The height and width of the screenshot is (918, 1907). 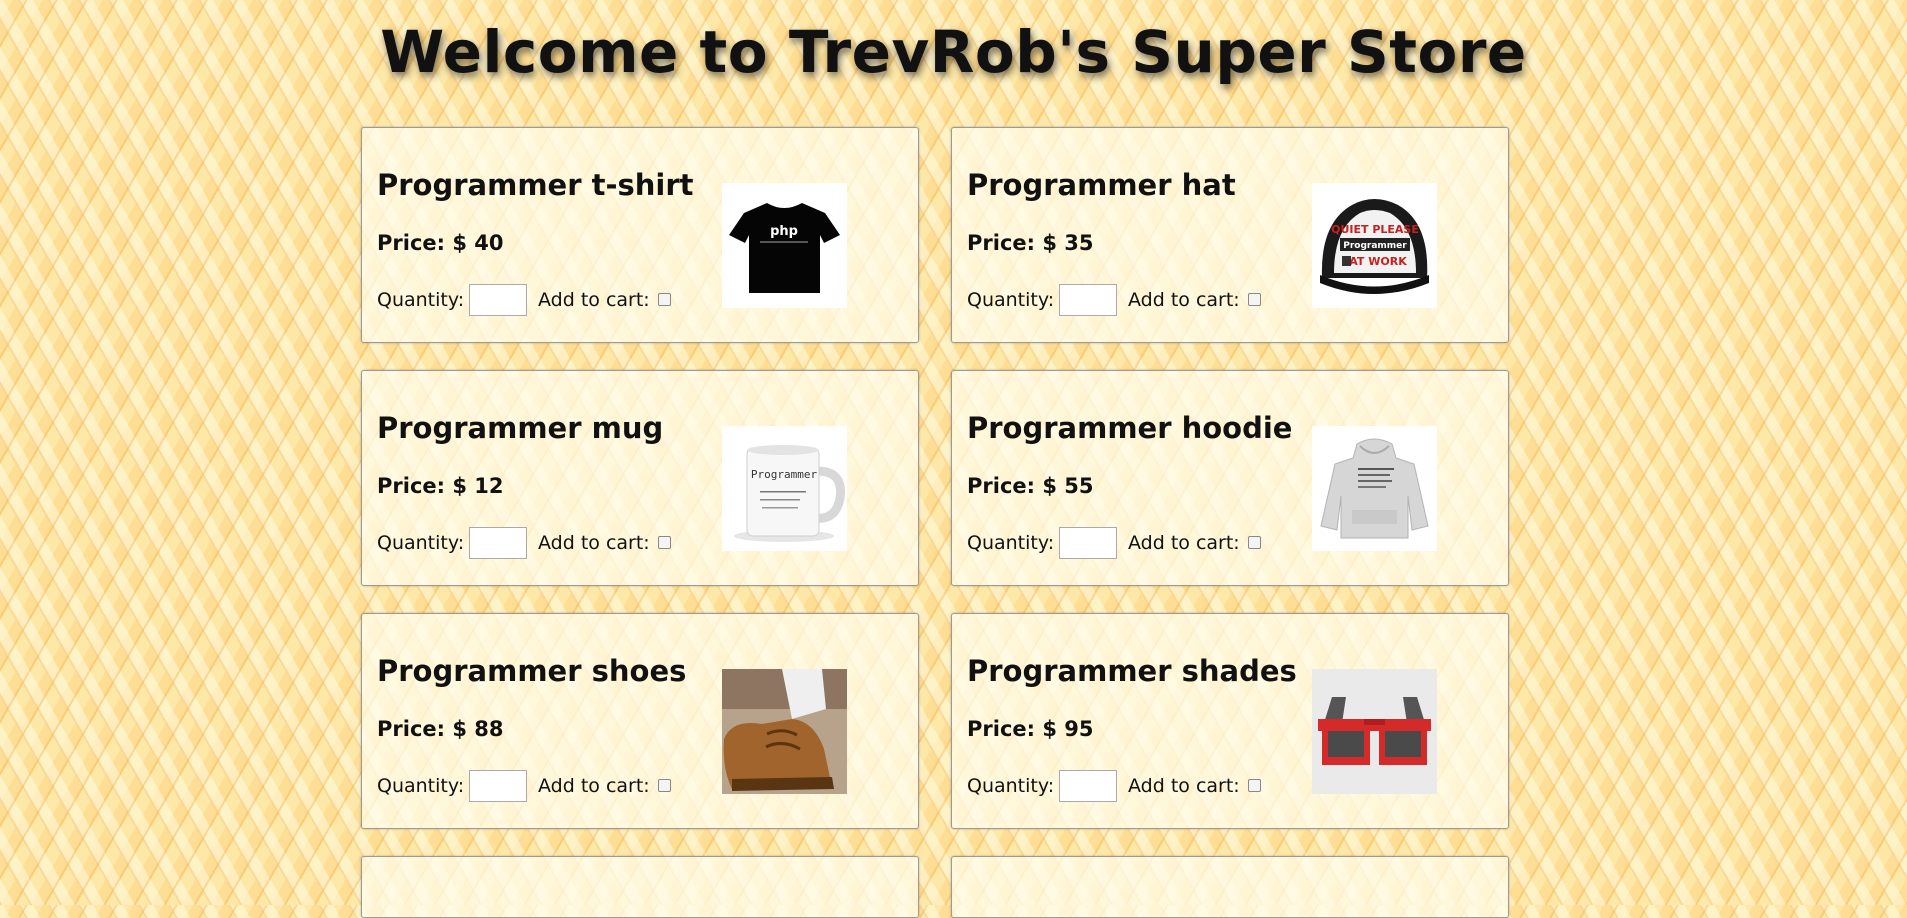 What do you see at coordinates (440, 486) in the screenshot?
I see `product-price: Price: $ 12` at bounding box center [440, 486].